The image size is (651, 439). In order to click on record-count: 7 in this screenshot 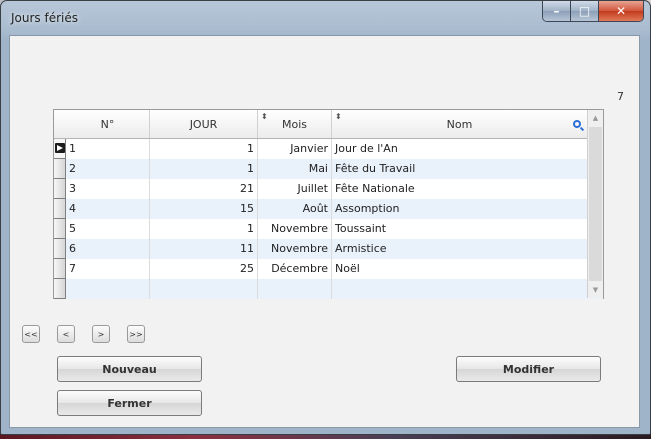, I will do `click(620, 96)`.